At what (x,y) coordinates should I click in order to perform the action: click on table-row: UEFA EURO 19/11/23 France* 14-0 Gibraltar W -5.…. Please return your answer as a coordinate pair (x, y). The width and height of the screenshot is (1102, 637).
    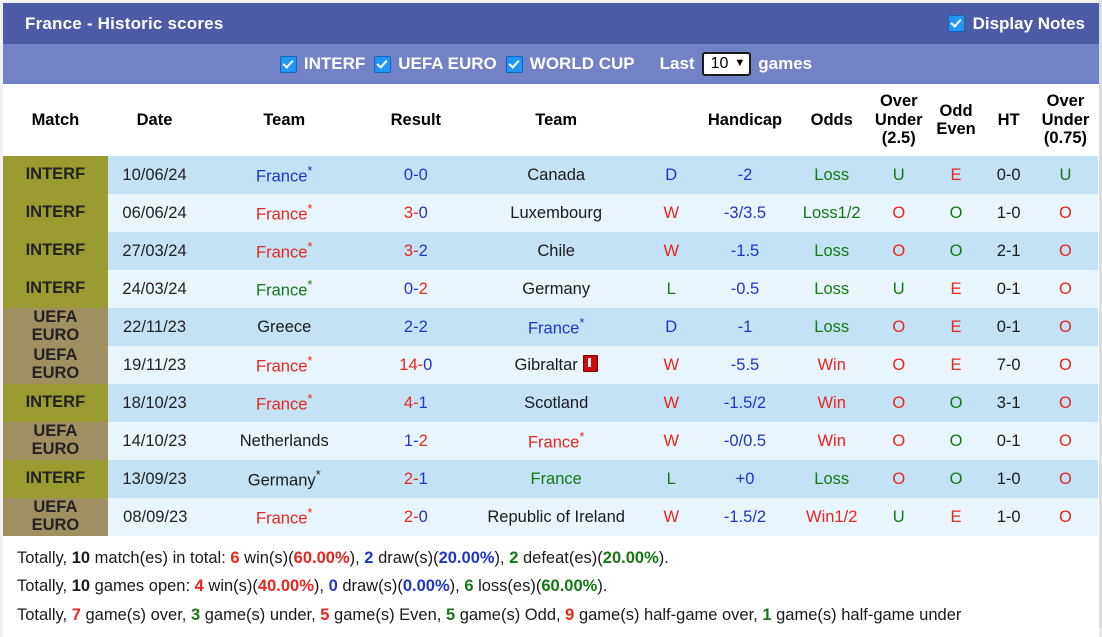
    Looking at the image, I should click on (549, 365).